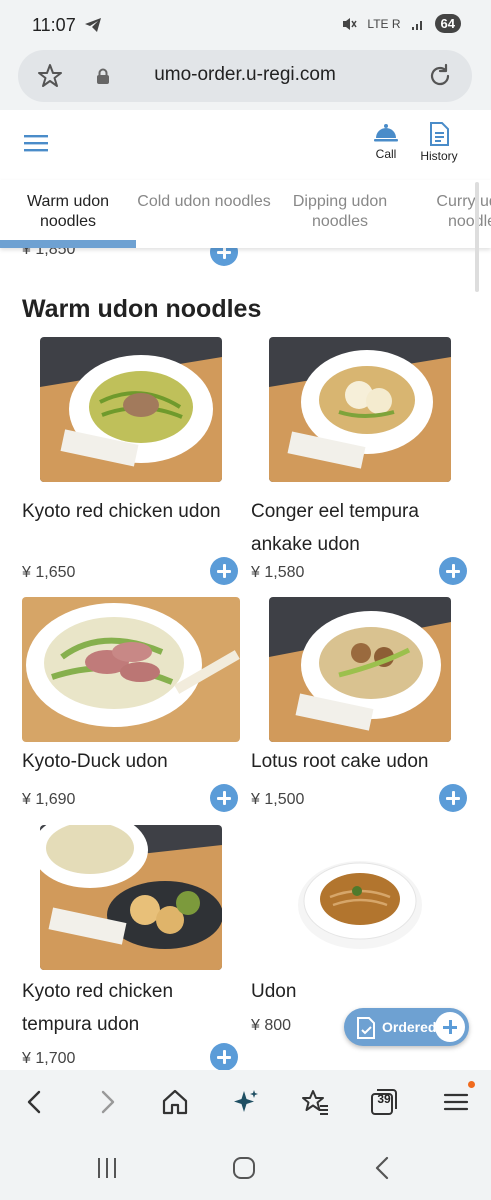 The width and height of the screenshot is (491, 1200). I want to click on ordered-add-icon, so click(450, 1027).